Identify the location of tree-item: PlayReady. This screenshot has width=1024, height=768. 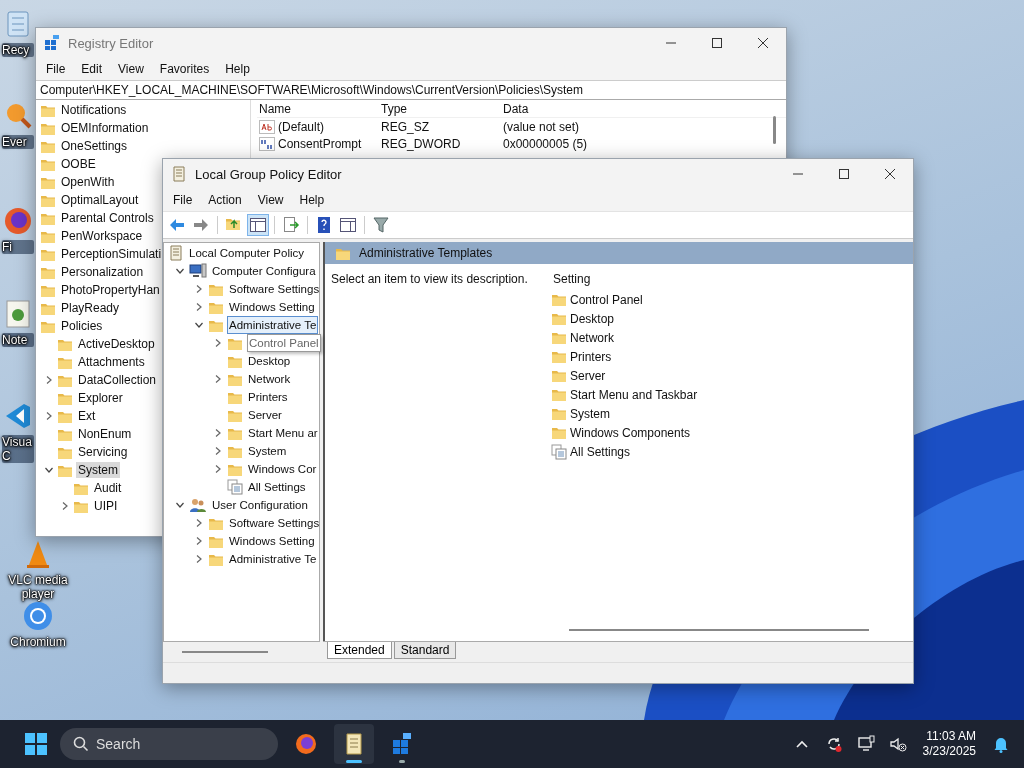
(90, 308).